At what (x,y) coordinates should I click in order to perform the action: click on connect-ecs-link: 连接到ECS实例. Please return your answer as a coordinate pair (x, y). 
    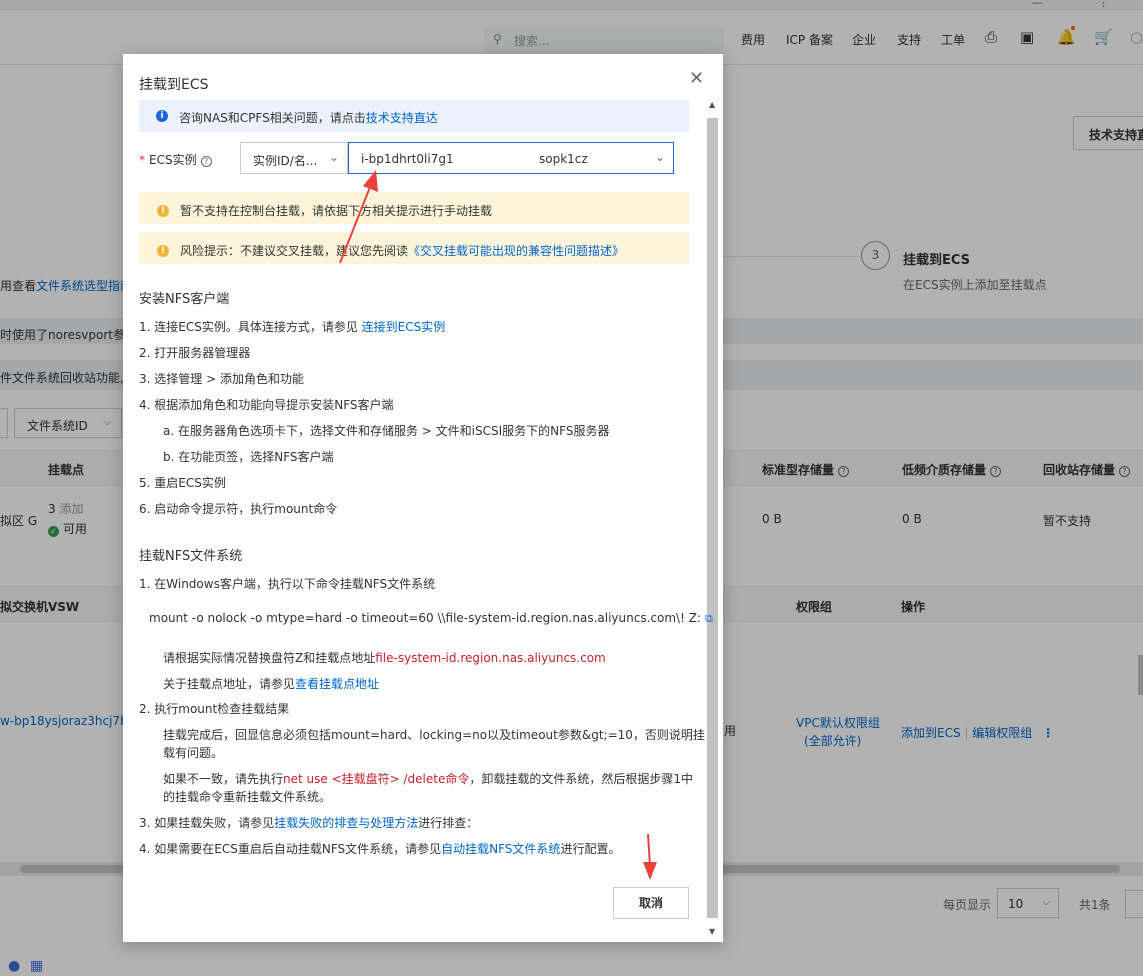
    Looking at the image, I should click on (404, 327).